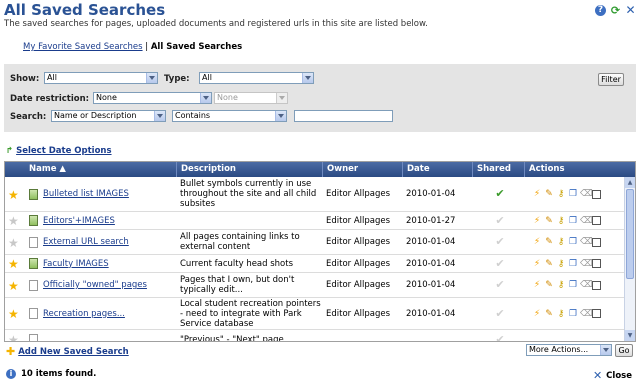 The height and width of the screenshot is (382, 642). What do you see at coordinates (629, 259) in the screenshot?
I see `vertical-scrollbar: ▲ ▼` at bounding box center [629, 259].